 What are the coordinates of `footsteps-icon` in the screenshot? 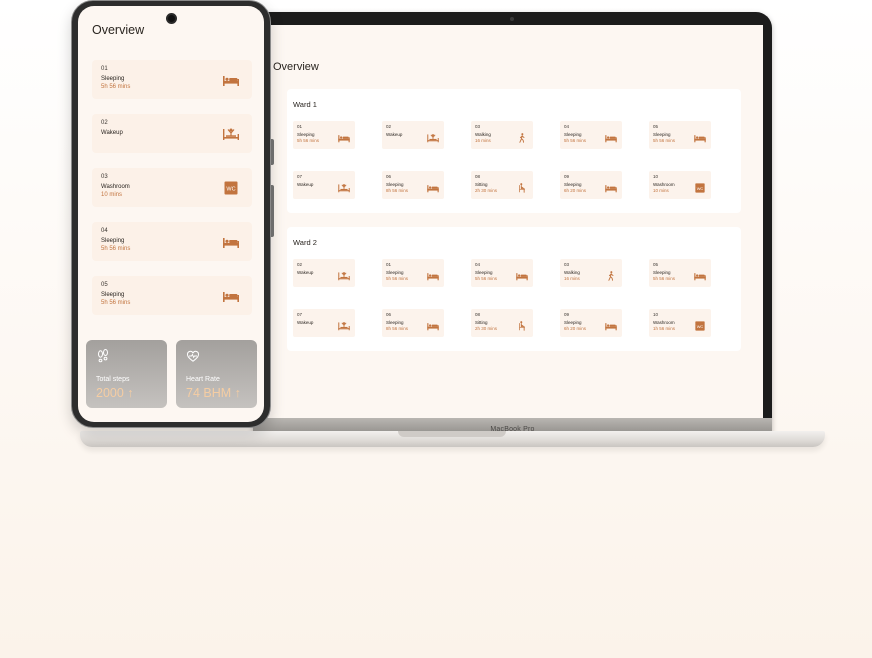 It's located at (103, 356).